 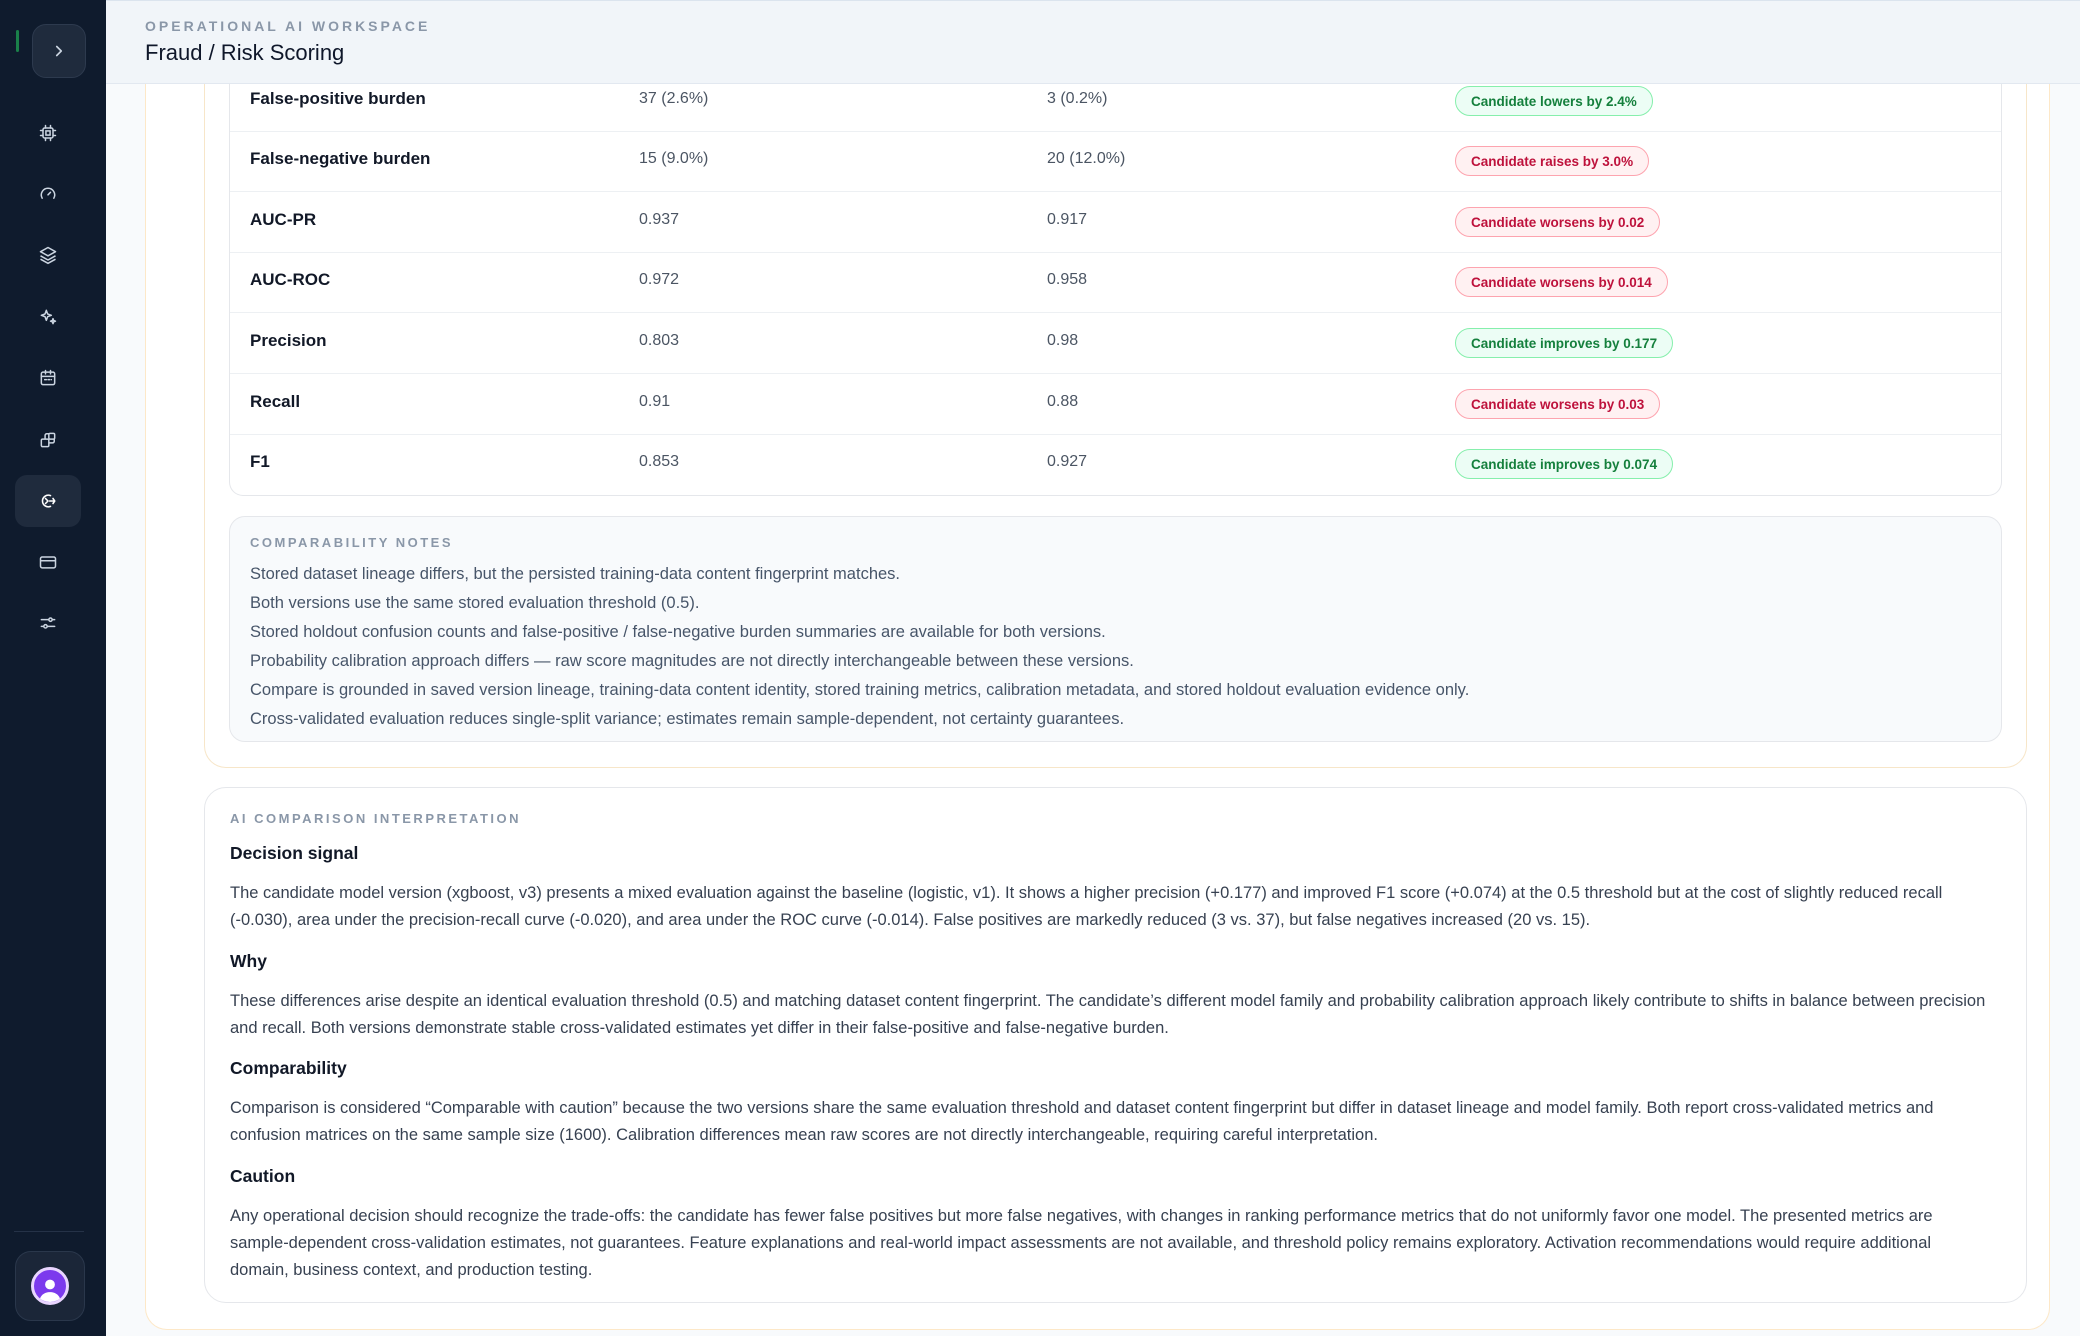 What do you see at coordinates (260, 461) in the screenshot?
I see `metric-name: F1` at bounding box center [260, 461].